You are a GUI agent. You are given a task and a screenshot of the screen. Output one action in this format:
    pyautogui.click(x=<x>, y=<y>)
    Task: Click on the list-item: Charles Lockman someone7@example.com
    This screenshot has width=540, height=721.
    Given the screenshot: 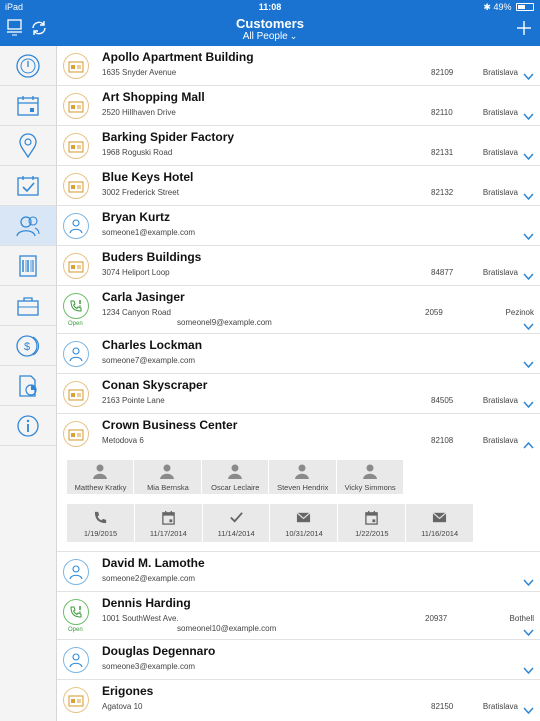 What is the action you would take?
    pyautogui.click(x=298, y=354)
    